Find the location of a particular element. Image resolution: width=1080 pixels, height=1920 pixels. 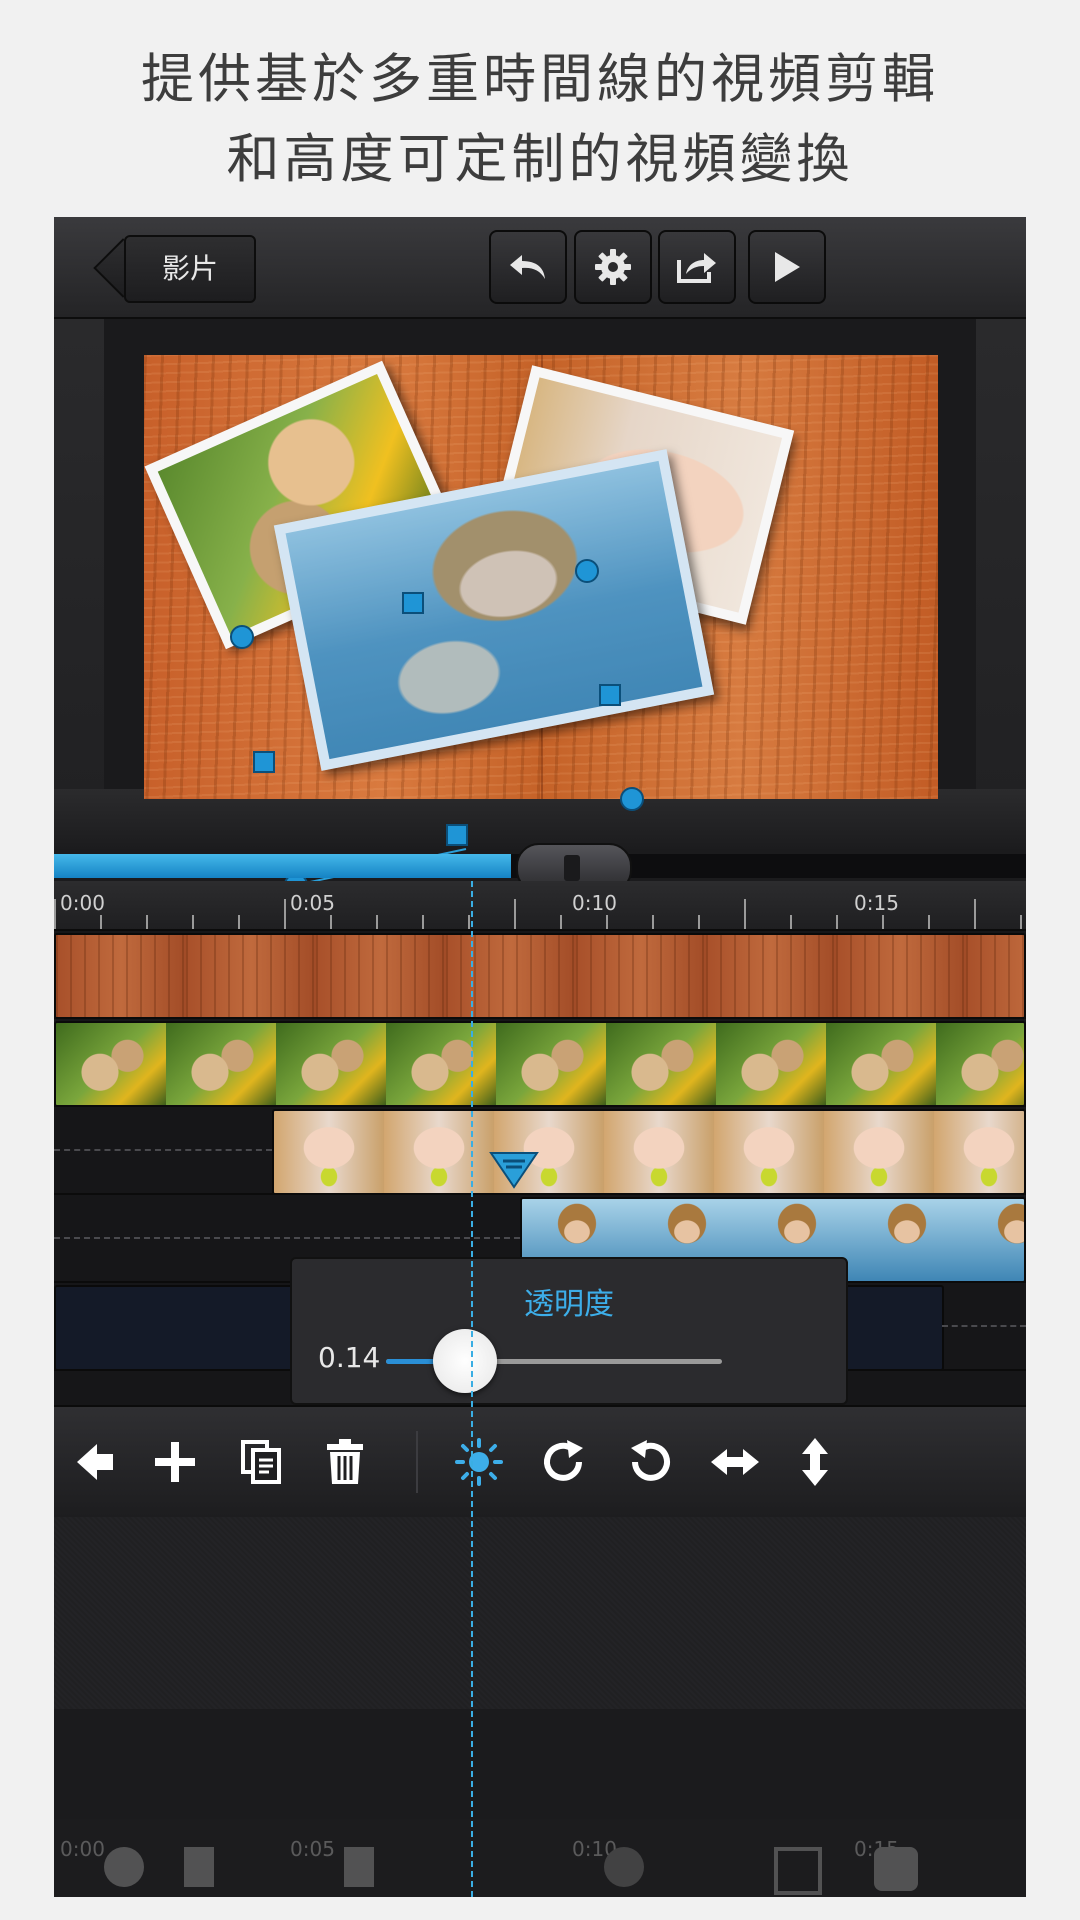

handle-bottom-right is located at coordinates (632, 799).